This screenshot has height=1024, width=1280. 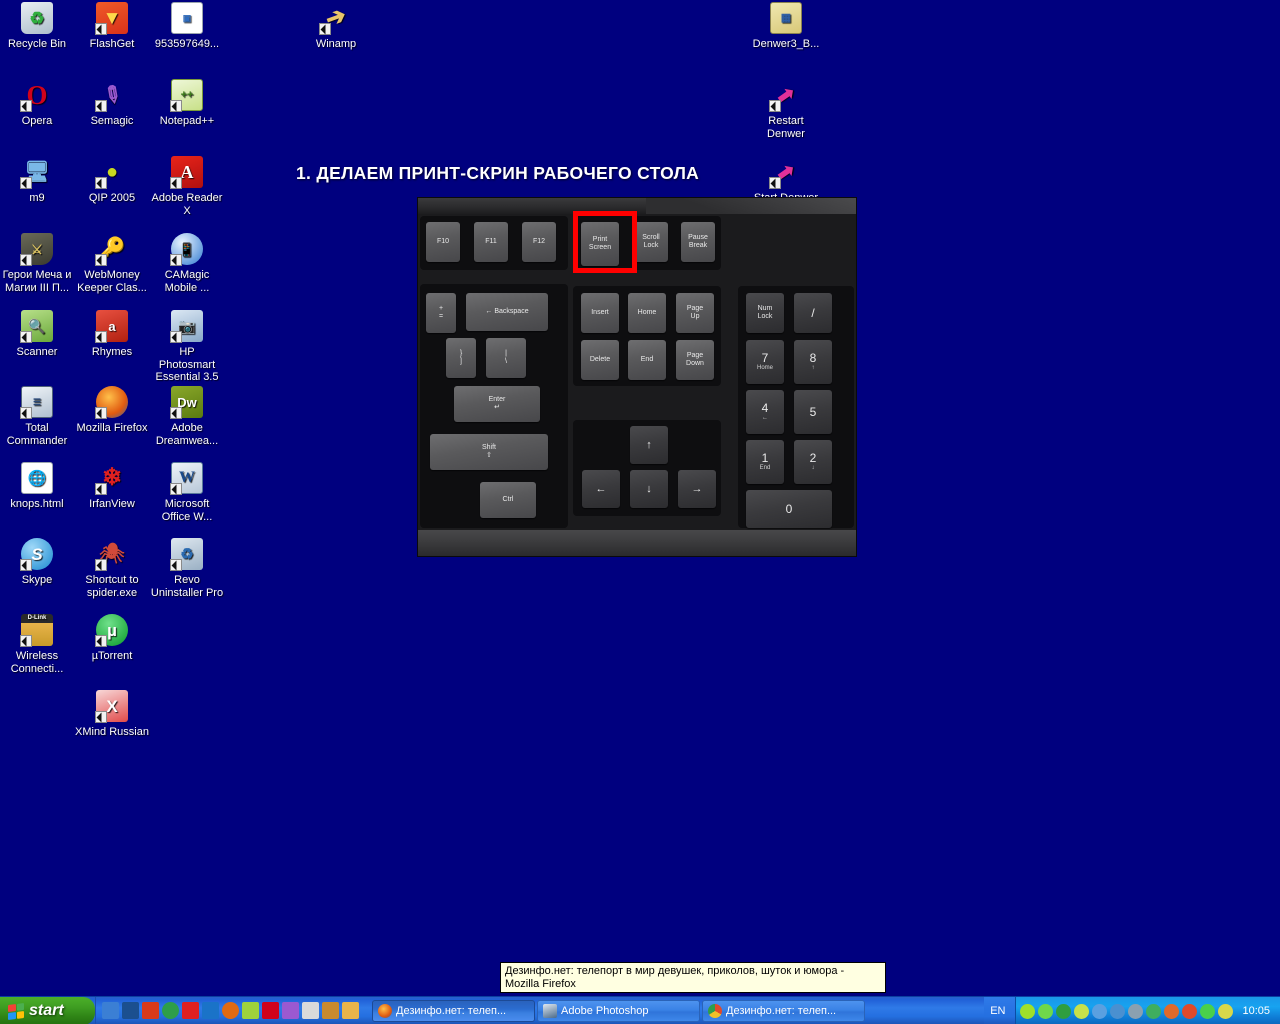 What do you see at coordinates (111, 706) in the screenshot?
I see `xmind-icon: X` at bounding box center [111, 706].